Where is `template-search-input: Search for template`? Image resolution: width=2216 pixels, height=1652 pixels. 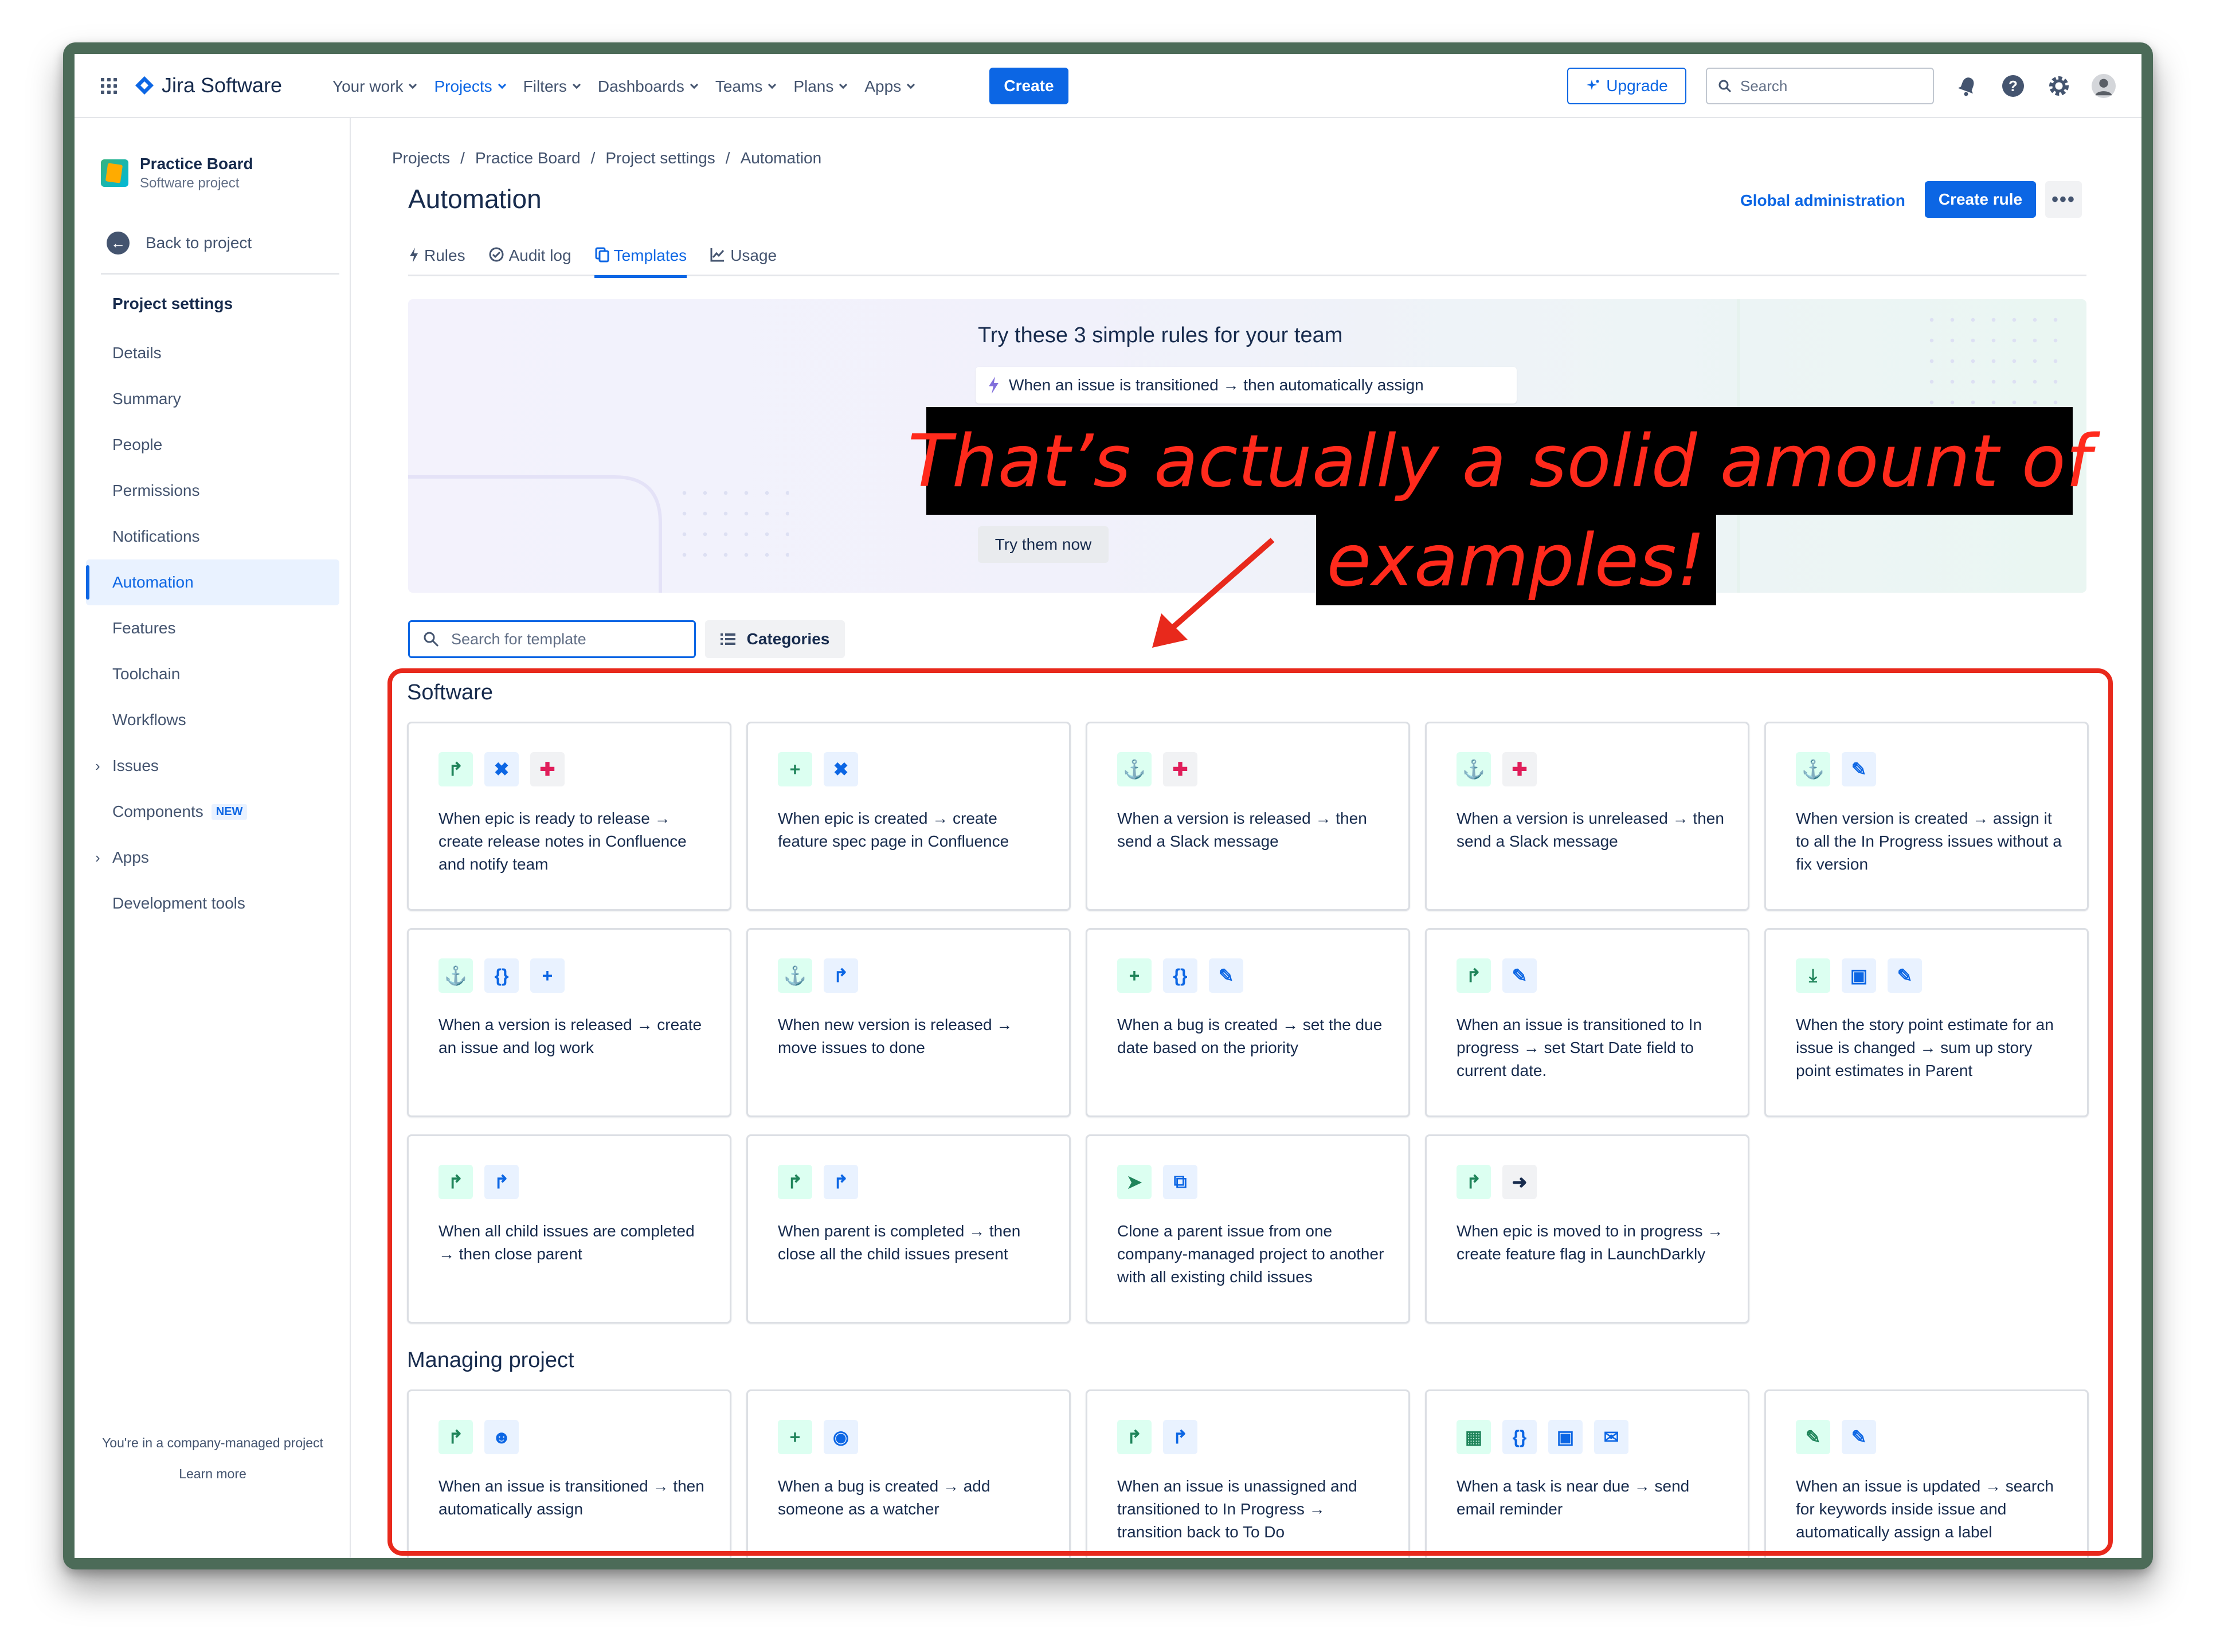 template-search-input: Search for template is located at coordinates (552, 639).